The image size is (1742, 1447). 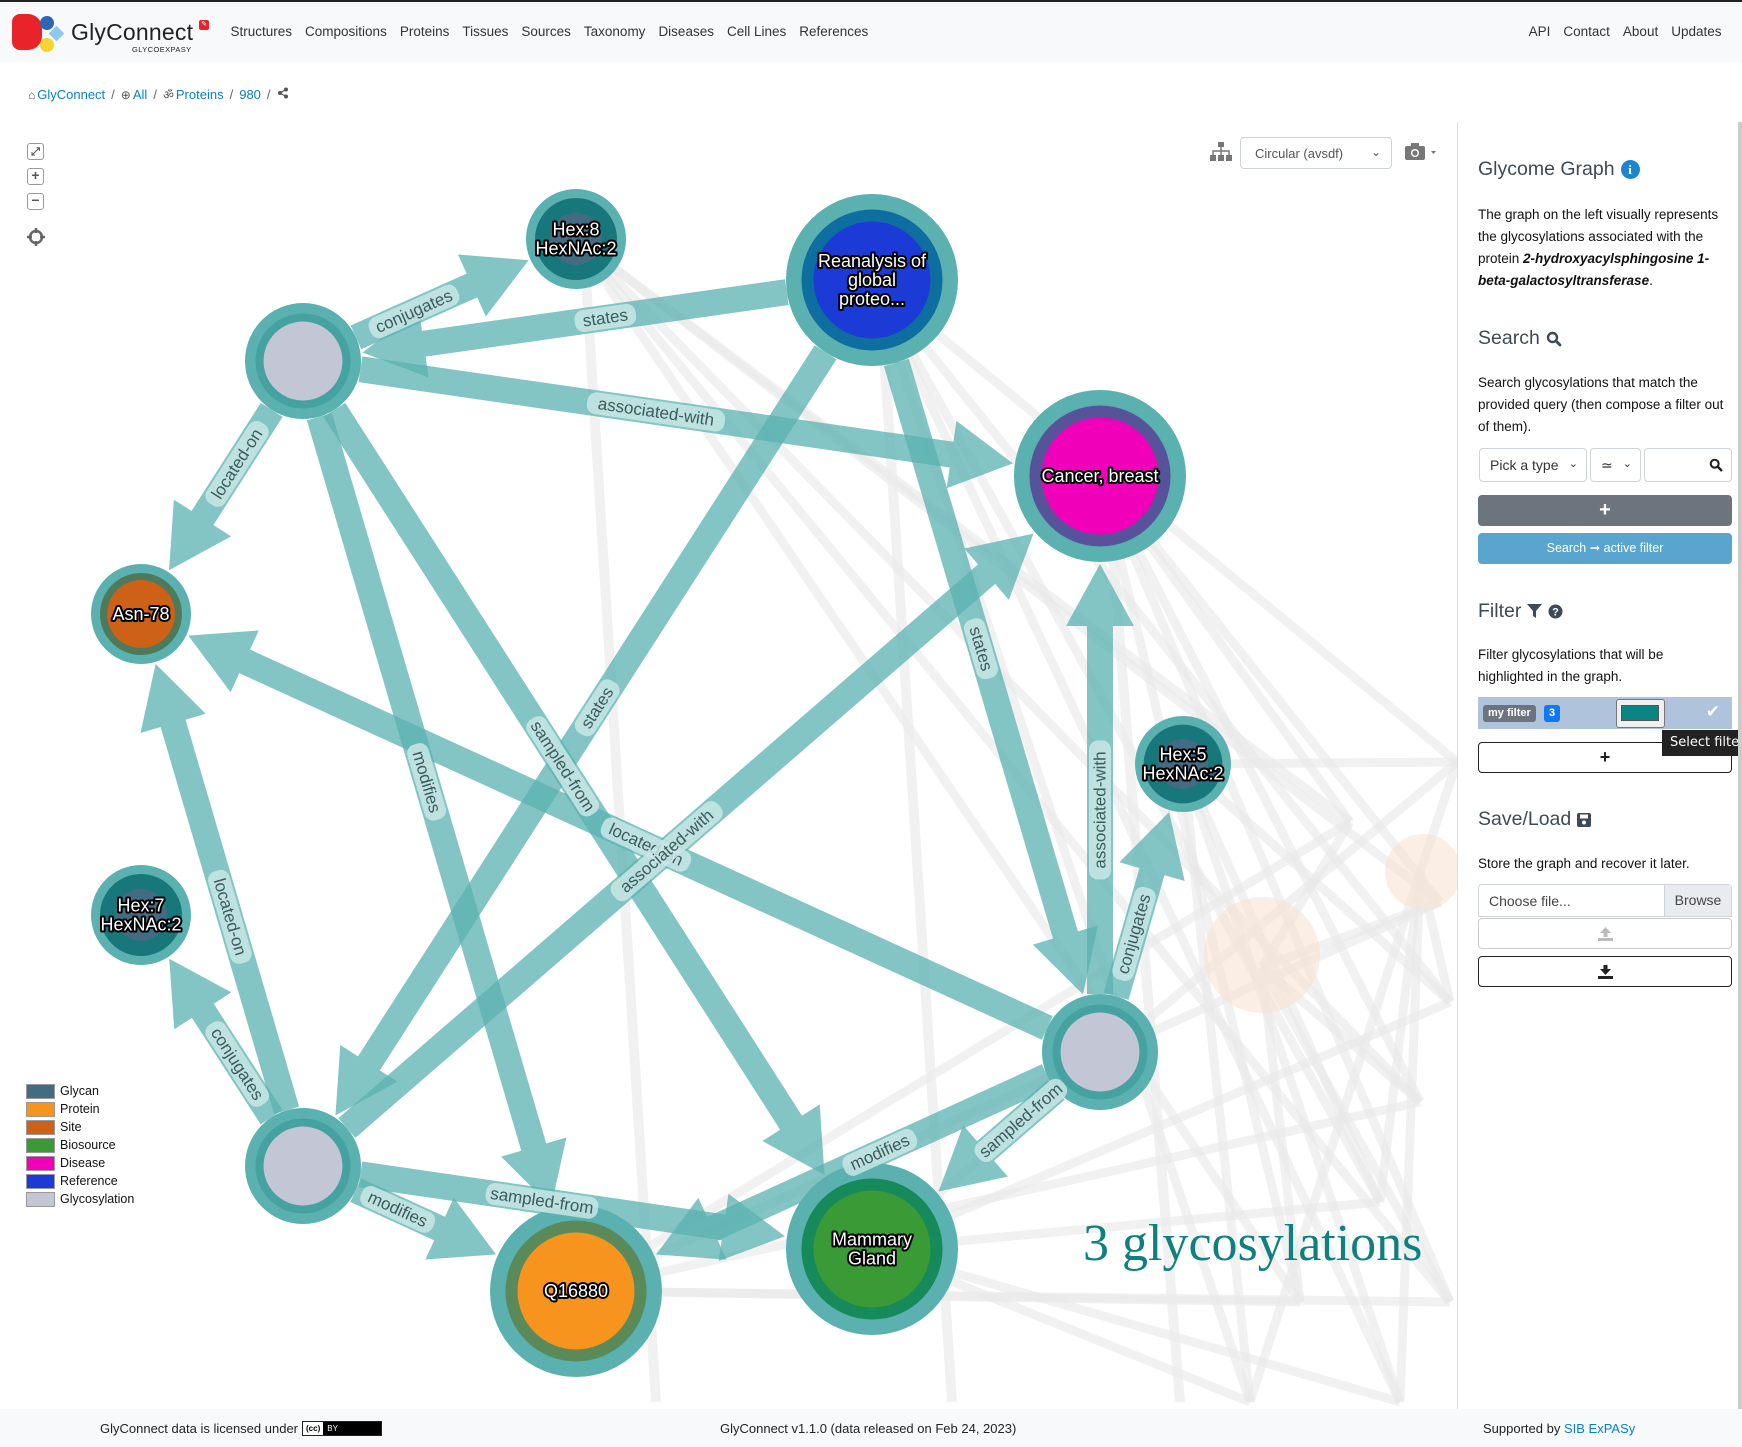 What do you see at coordinates (1509, 713) in the screenshot?
I see `filter-name-badge: my filter` at bounding box center [1509, 713].